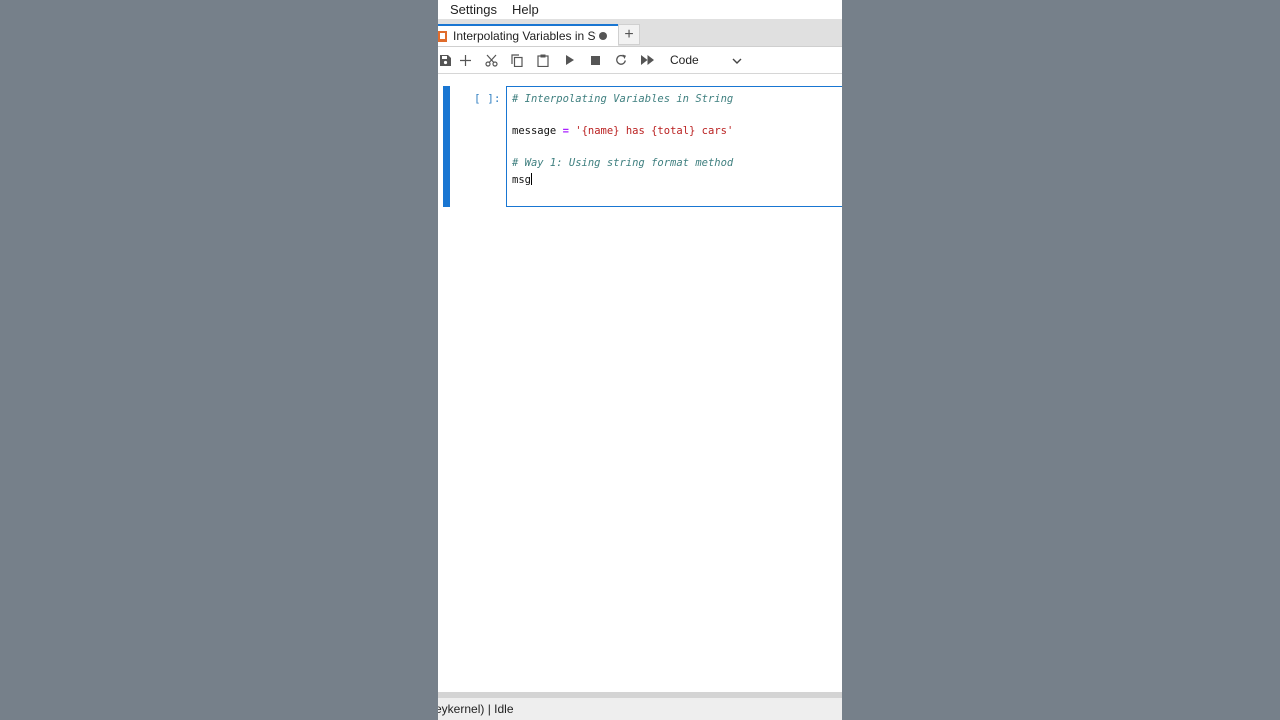  I want to click on cell-type-label: Code, so click(684, 60).